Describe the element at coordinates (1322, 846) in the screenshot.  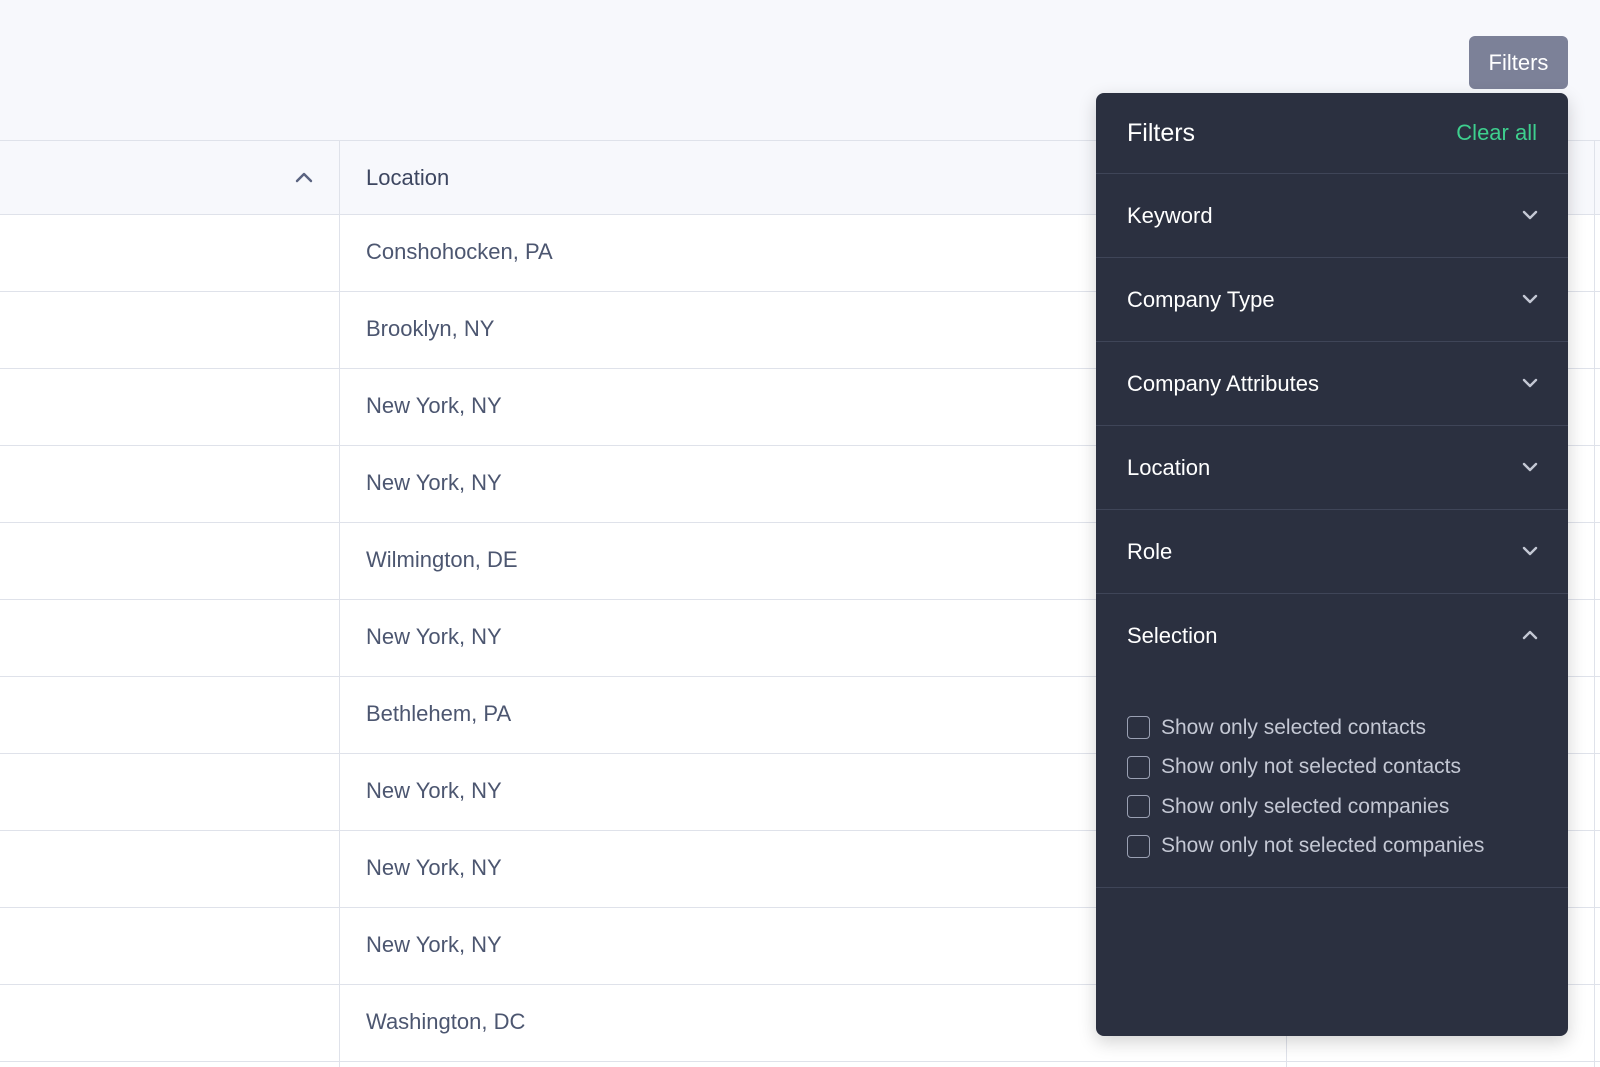
I see `checkbox-label: Show only not selected companies` at that location.